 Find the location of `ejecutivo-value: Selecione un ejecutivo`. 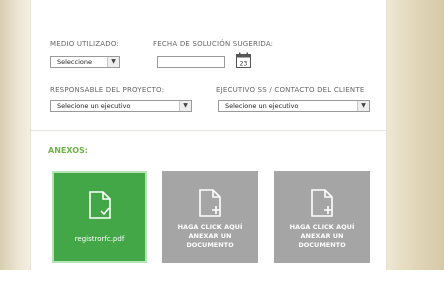

ejecutivo-value: Selecione un ejecutivo is located at coordinates (262, 106).